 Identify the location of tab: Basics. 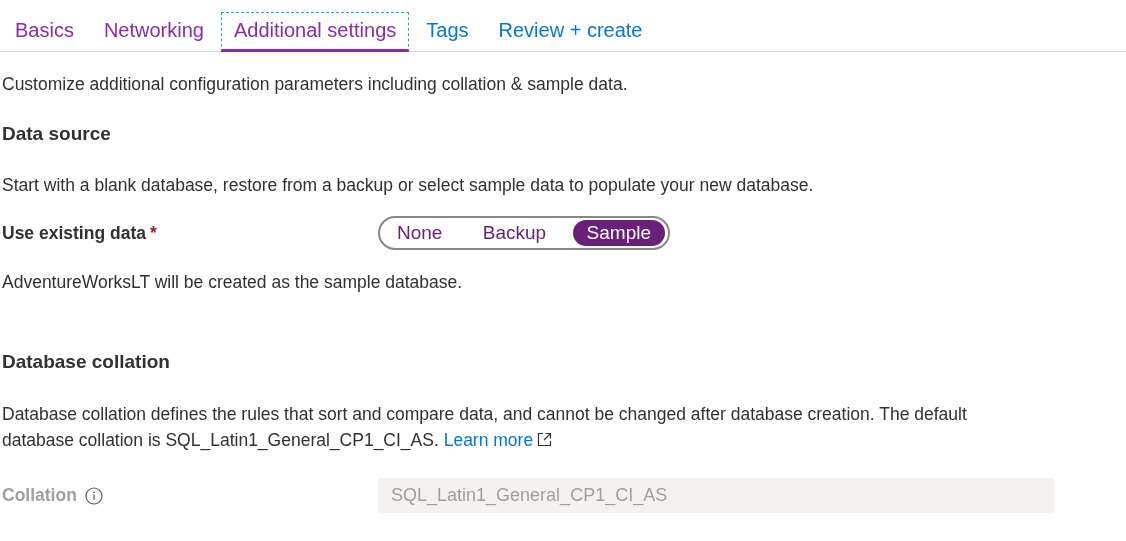
(44, 32).